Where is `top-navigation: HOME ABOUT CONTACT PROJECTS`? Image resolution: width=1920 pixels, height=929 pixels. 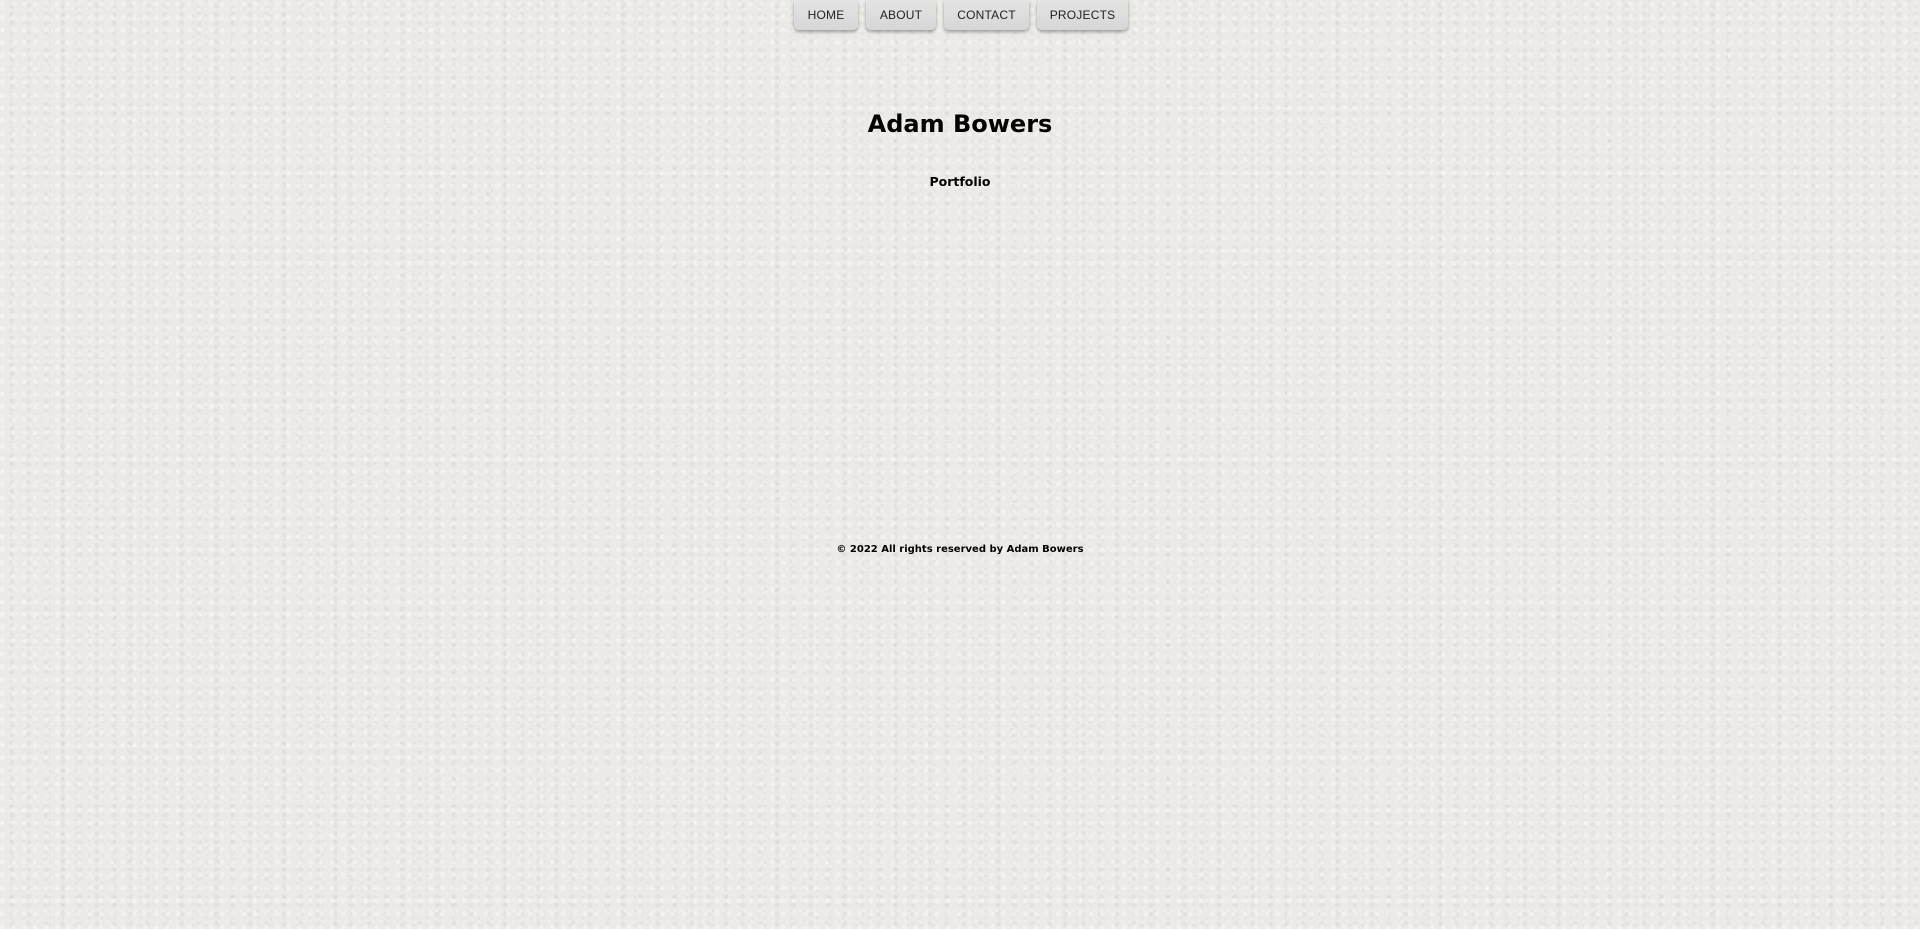 top-navigation: HOME ABOUT CONTACT PROJECTS is located at coordinates (961, 15).